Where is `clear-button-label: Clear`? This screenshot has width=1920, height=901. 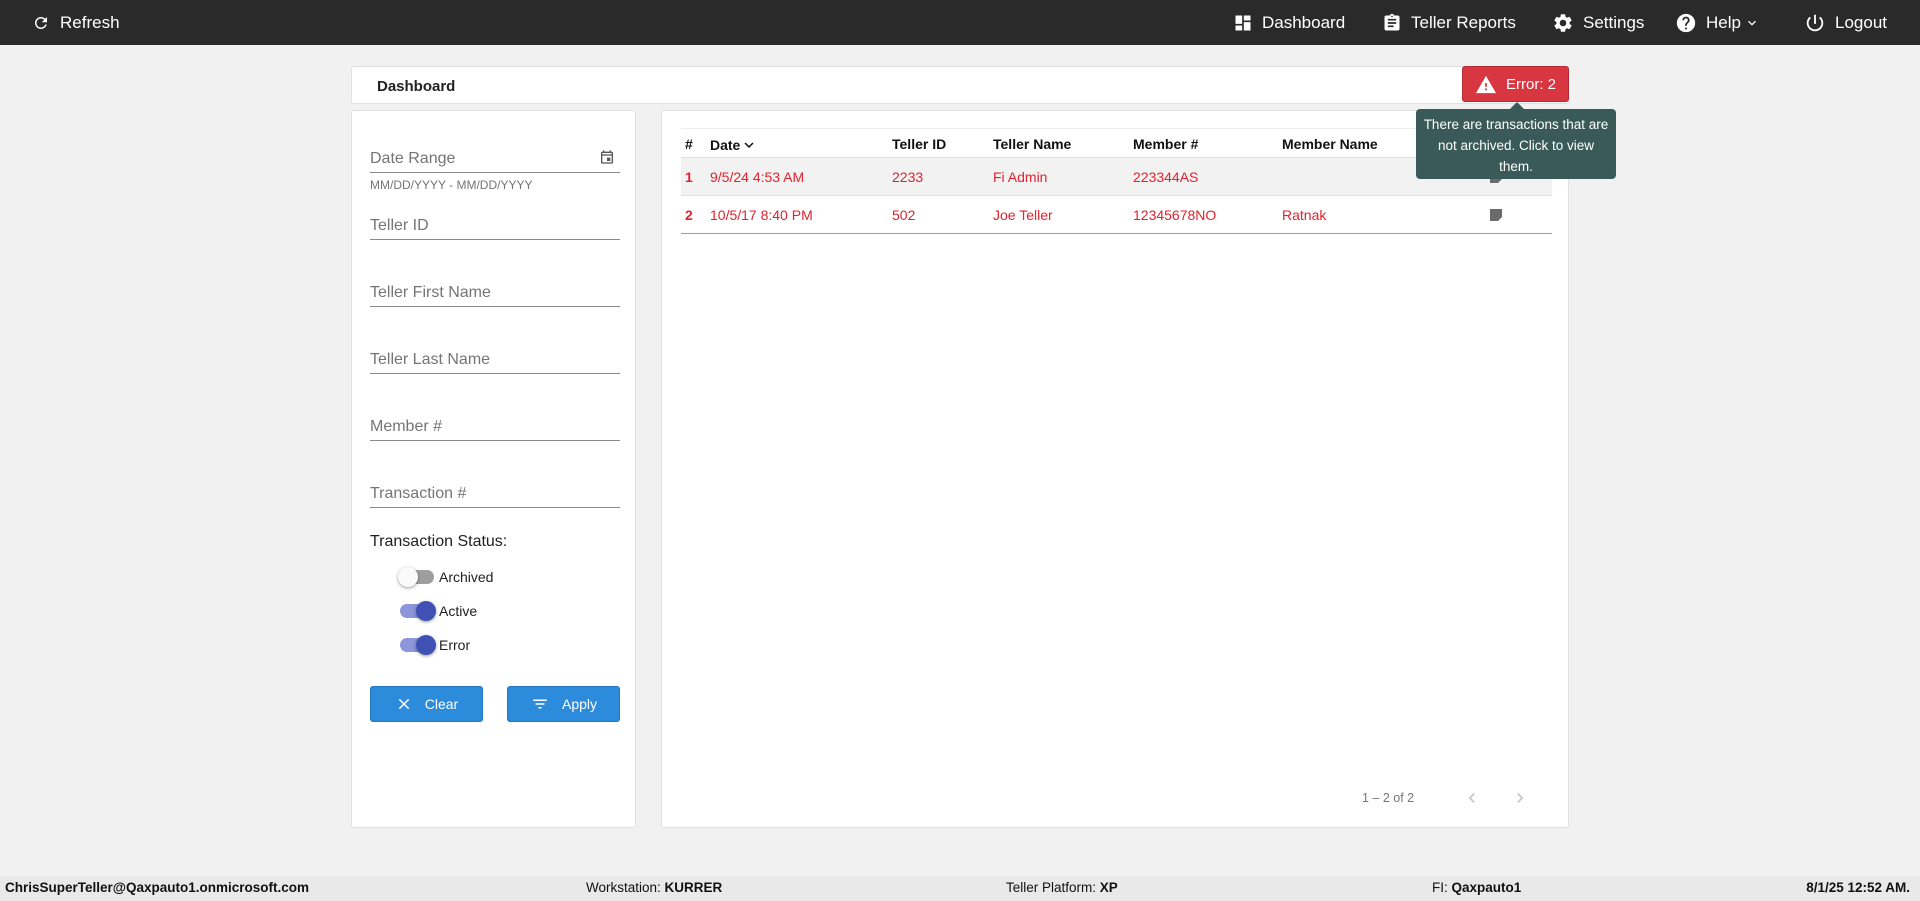
clear-button-label: Clear is located at coordinates (441, 704).